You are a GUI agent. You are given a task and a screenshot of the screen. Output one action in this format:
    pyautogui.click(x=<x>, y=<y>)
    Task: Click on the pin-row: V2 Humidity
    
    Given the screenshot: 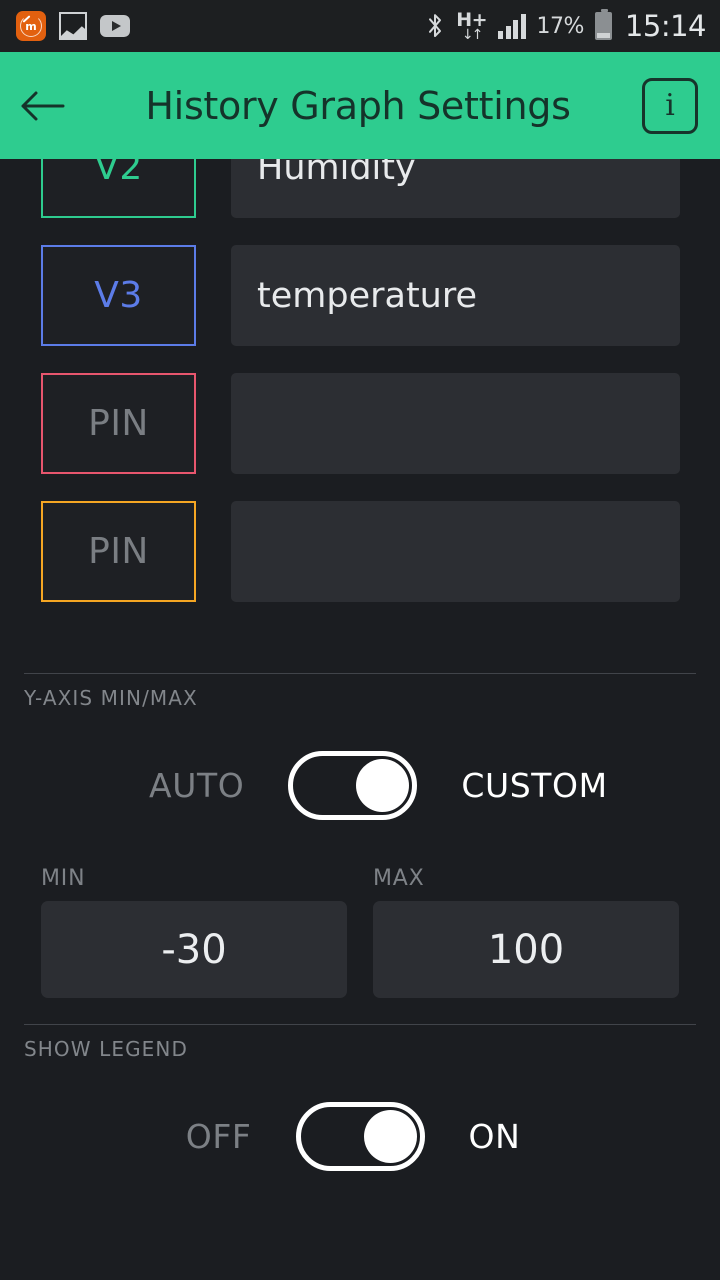 What is the action you would take?
    pyautogui.click(x=360, y=188)
    